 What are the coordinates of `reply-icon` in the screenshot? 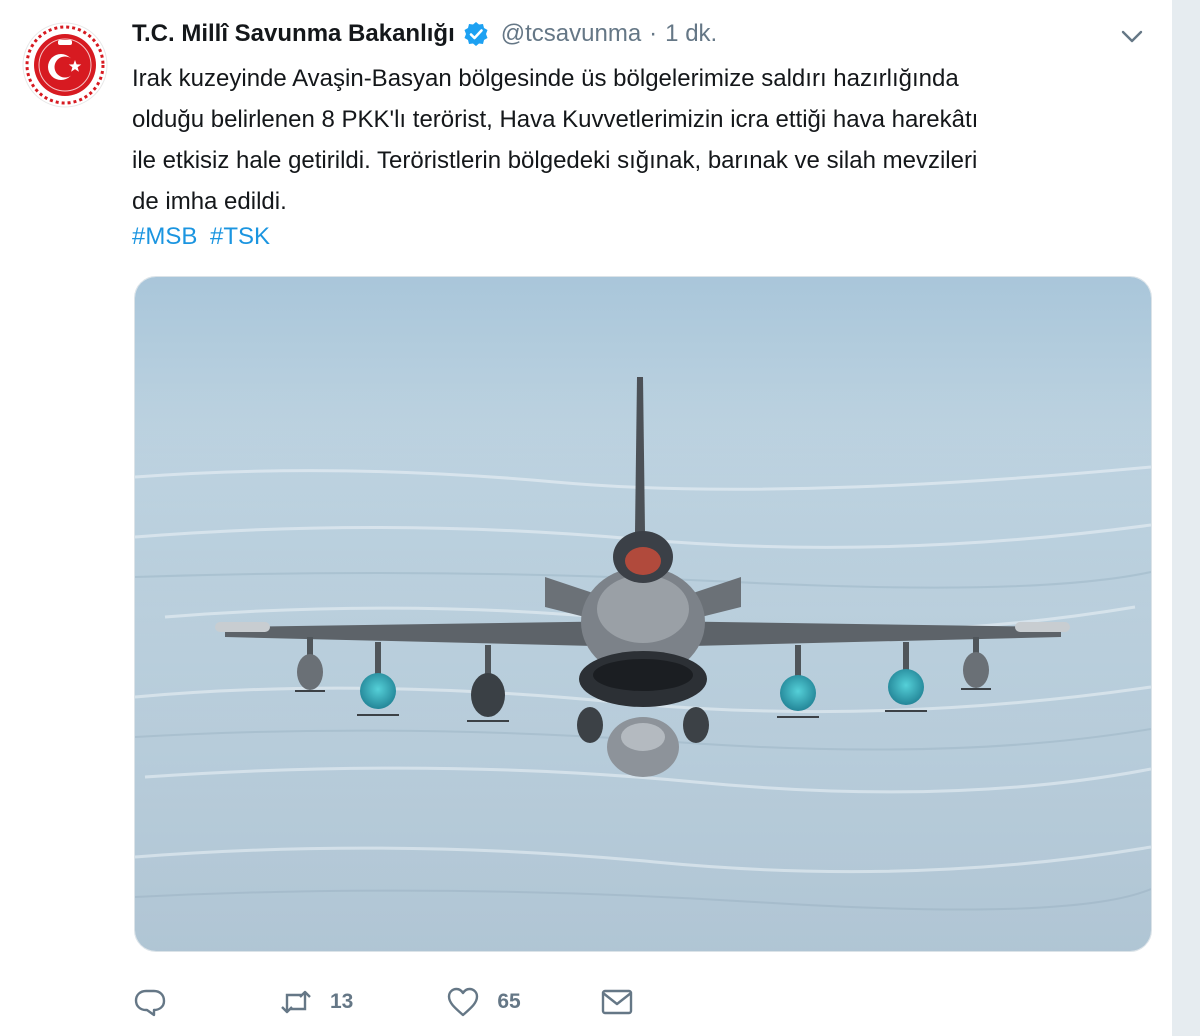 It's located at (150, 1003).